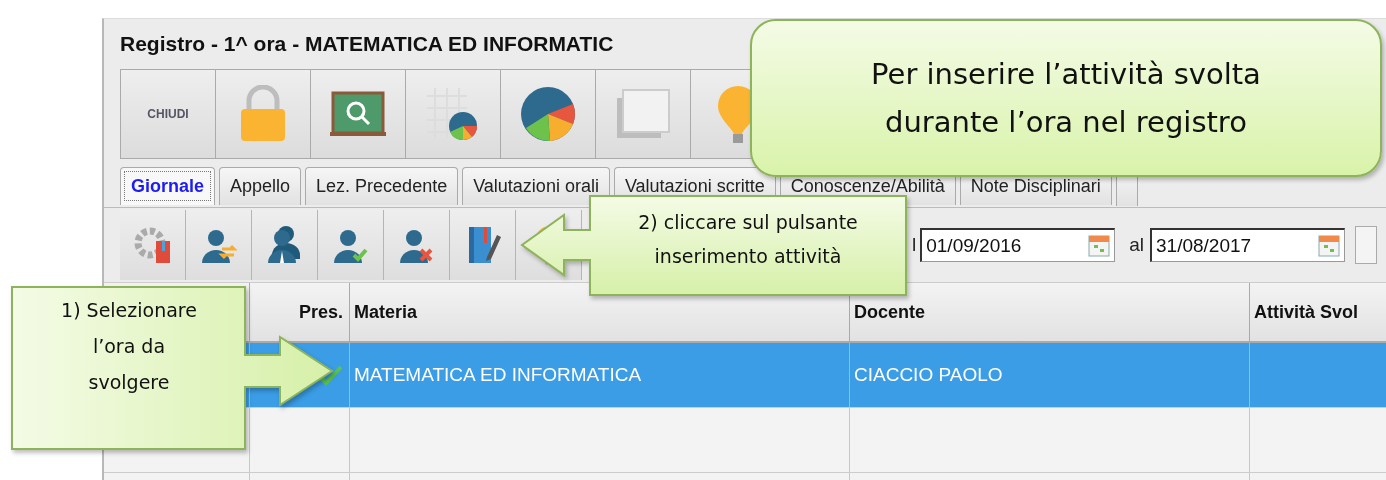 This screenshot has width=1386, height=480. What do you see at coordinates (168, 186) in the screenshot?
I see `tab: Giornale` at bounding box center [168, 186].